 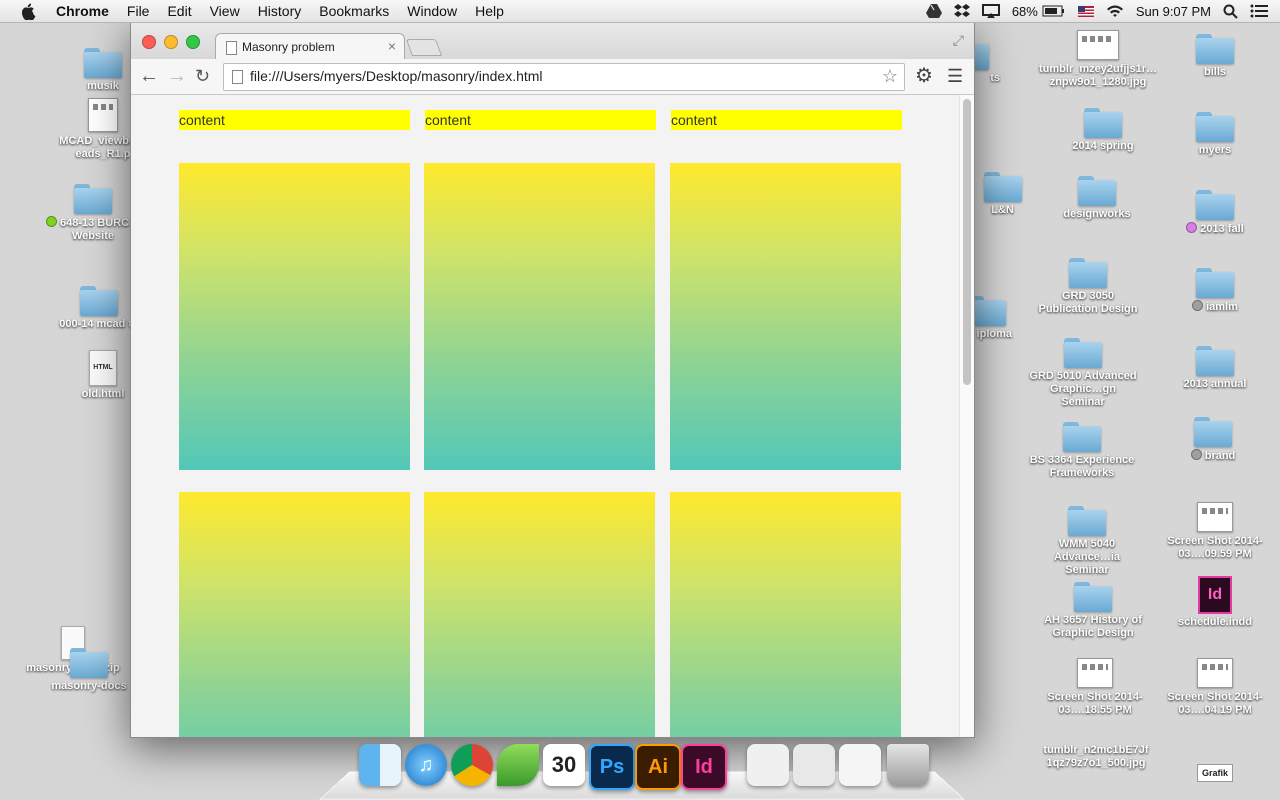 I want to click on itunes-icon: ♫, so click(x=426, y=765).